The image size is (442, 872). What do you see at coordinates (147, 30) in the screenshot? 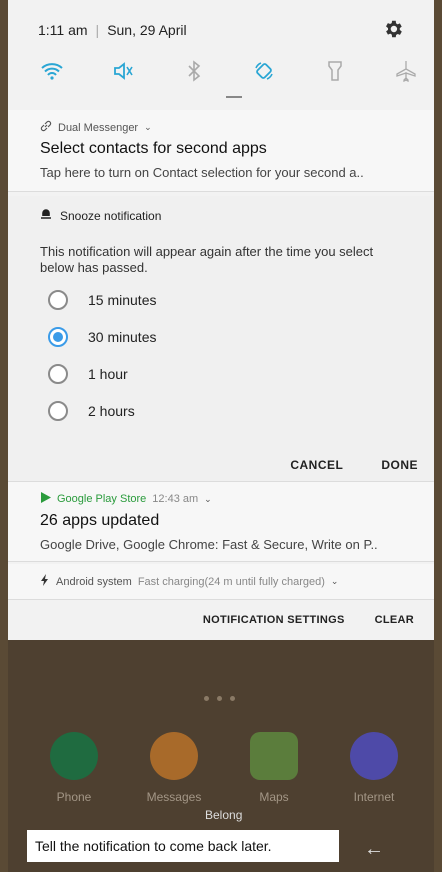
I see `status-date: Sun, 29 April` at bounding box center [147, 30].